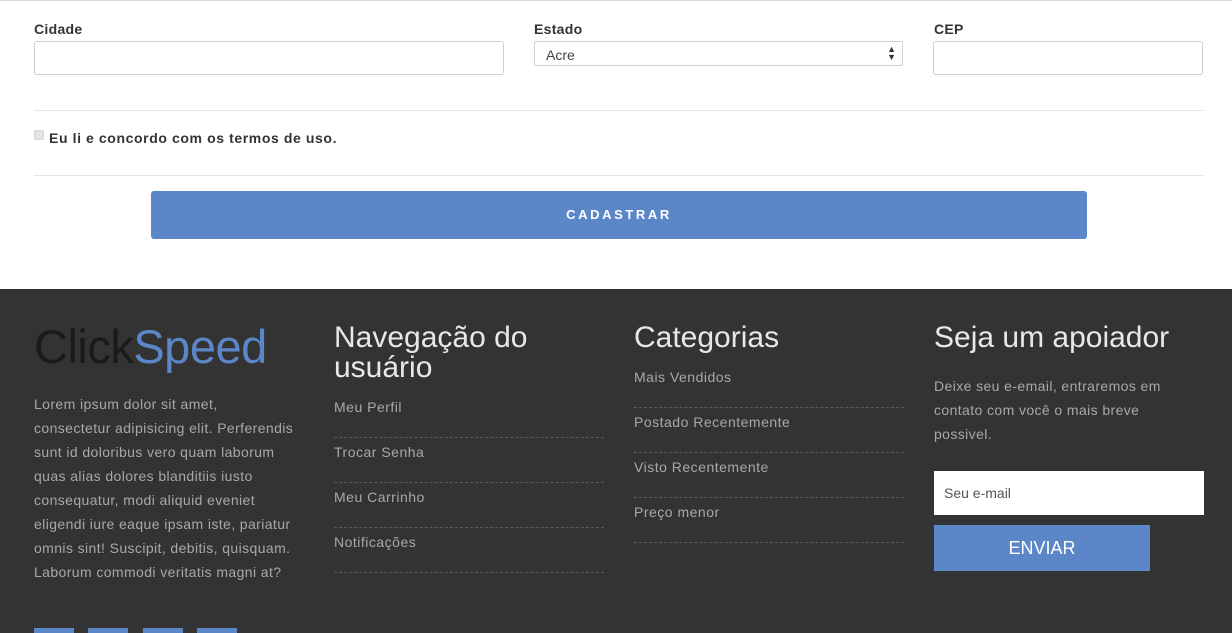 The image size is (1232, 633). I want to click on category-recently-posted: Postado Recentemente, so click(769, 430).